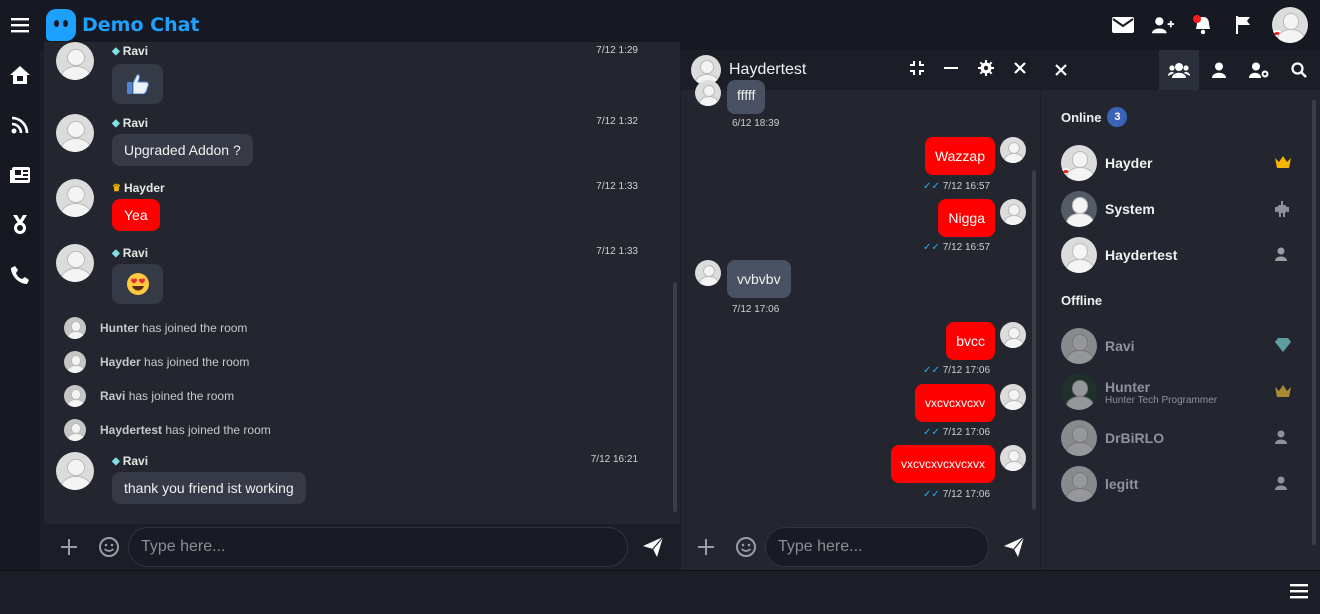 This screenshot has height=614, width=1320. Describe the element at coordinates (20, 175) in the screenshot. I see `news-icon` at that location.